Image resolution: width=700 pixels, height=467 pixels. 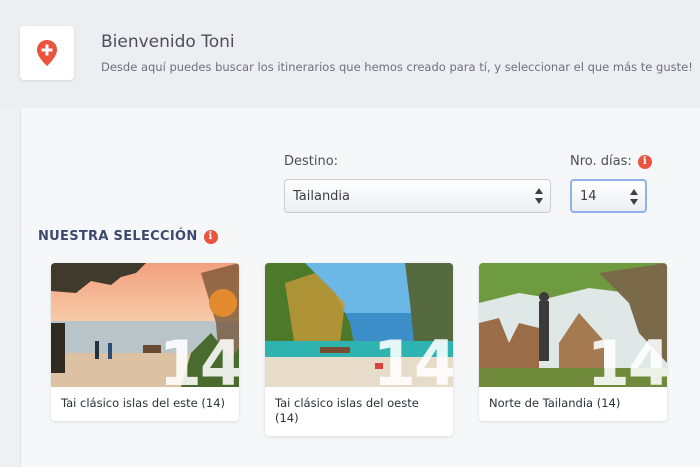 I want to click on dias-value: 14, so click(x=588, y=196).